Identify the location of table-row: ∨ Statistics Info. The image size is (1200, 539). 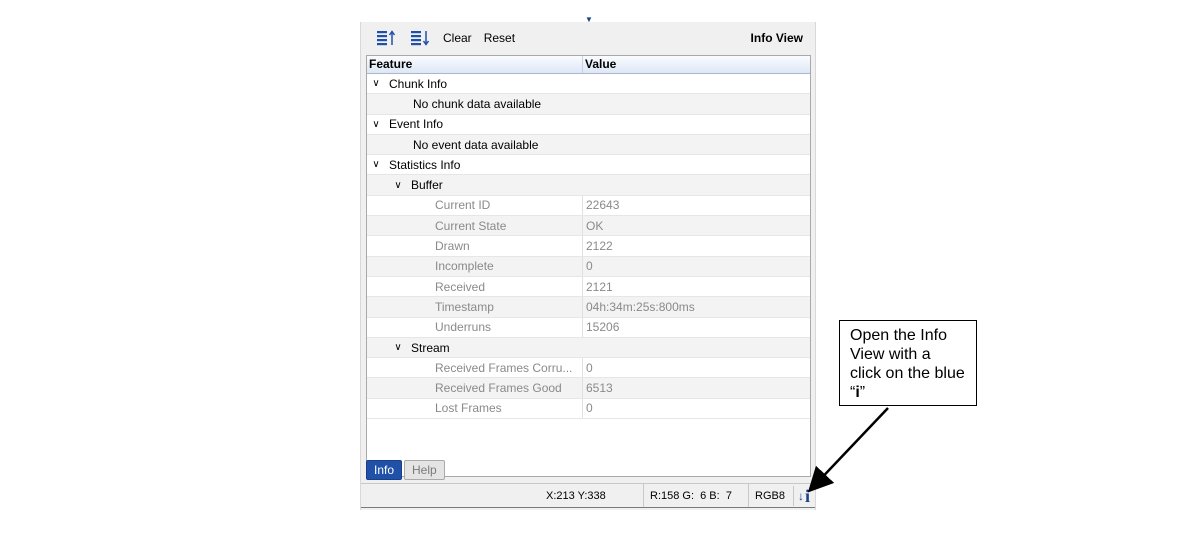
(588, 165).